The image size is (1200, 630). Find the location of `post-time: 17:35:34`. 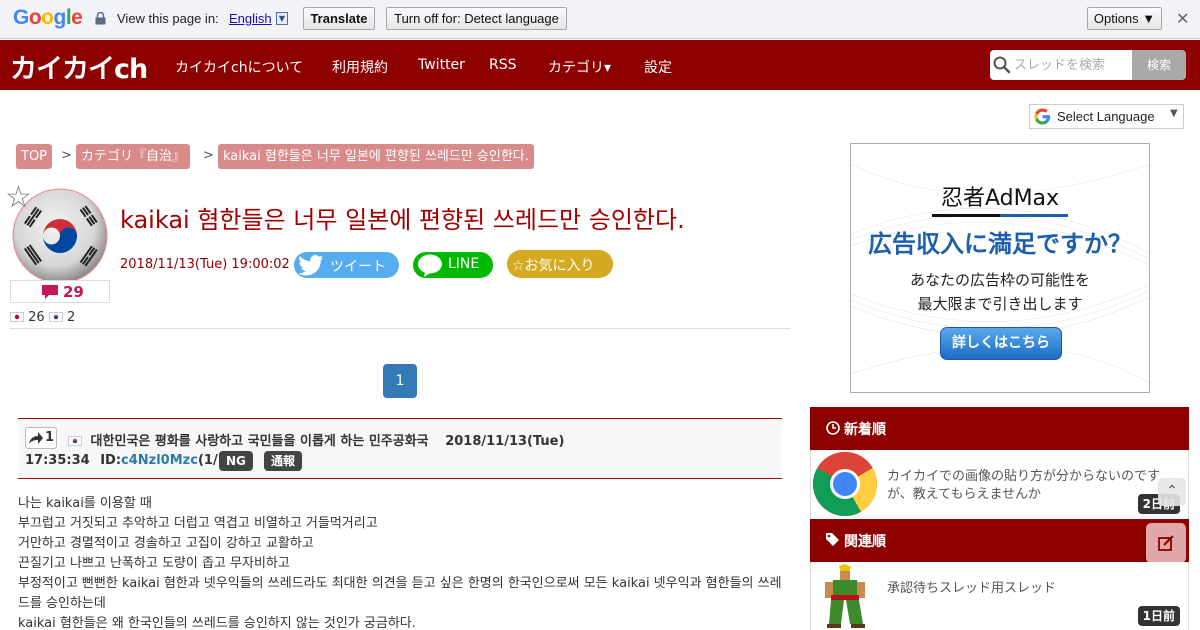

post-time: 17:35:34 is located at coordinates (57, 460).